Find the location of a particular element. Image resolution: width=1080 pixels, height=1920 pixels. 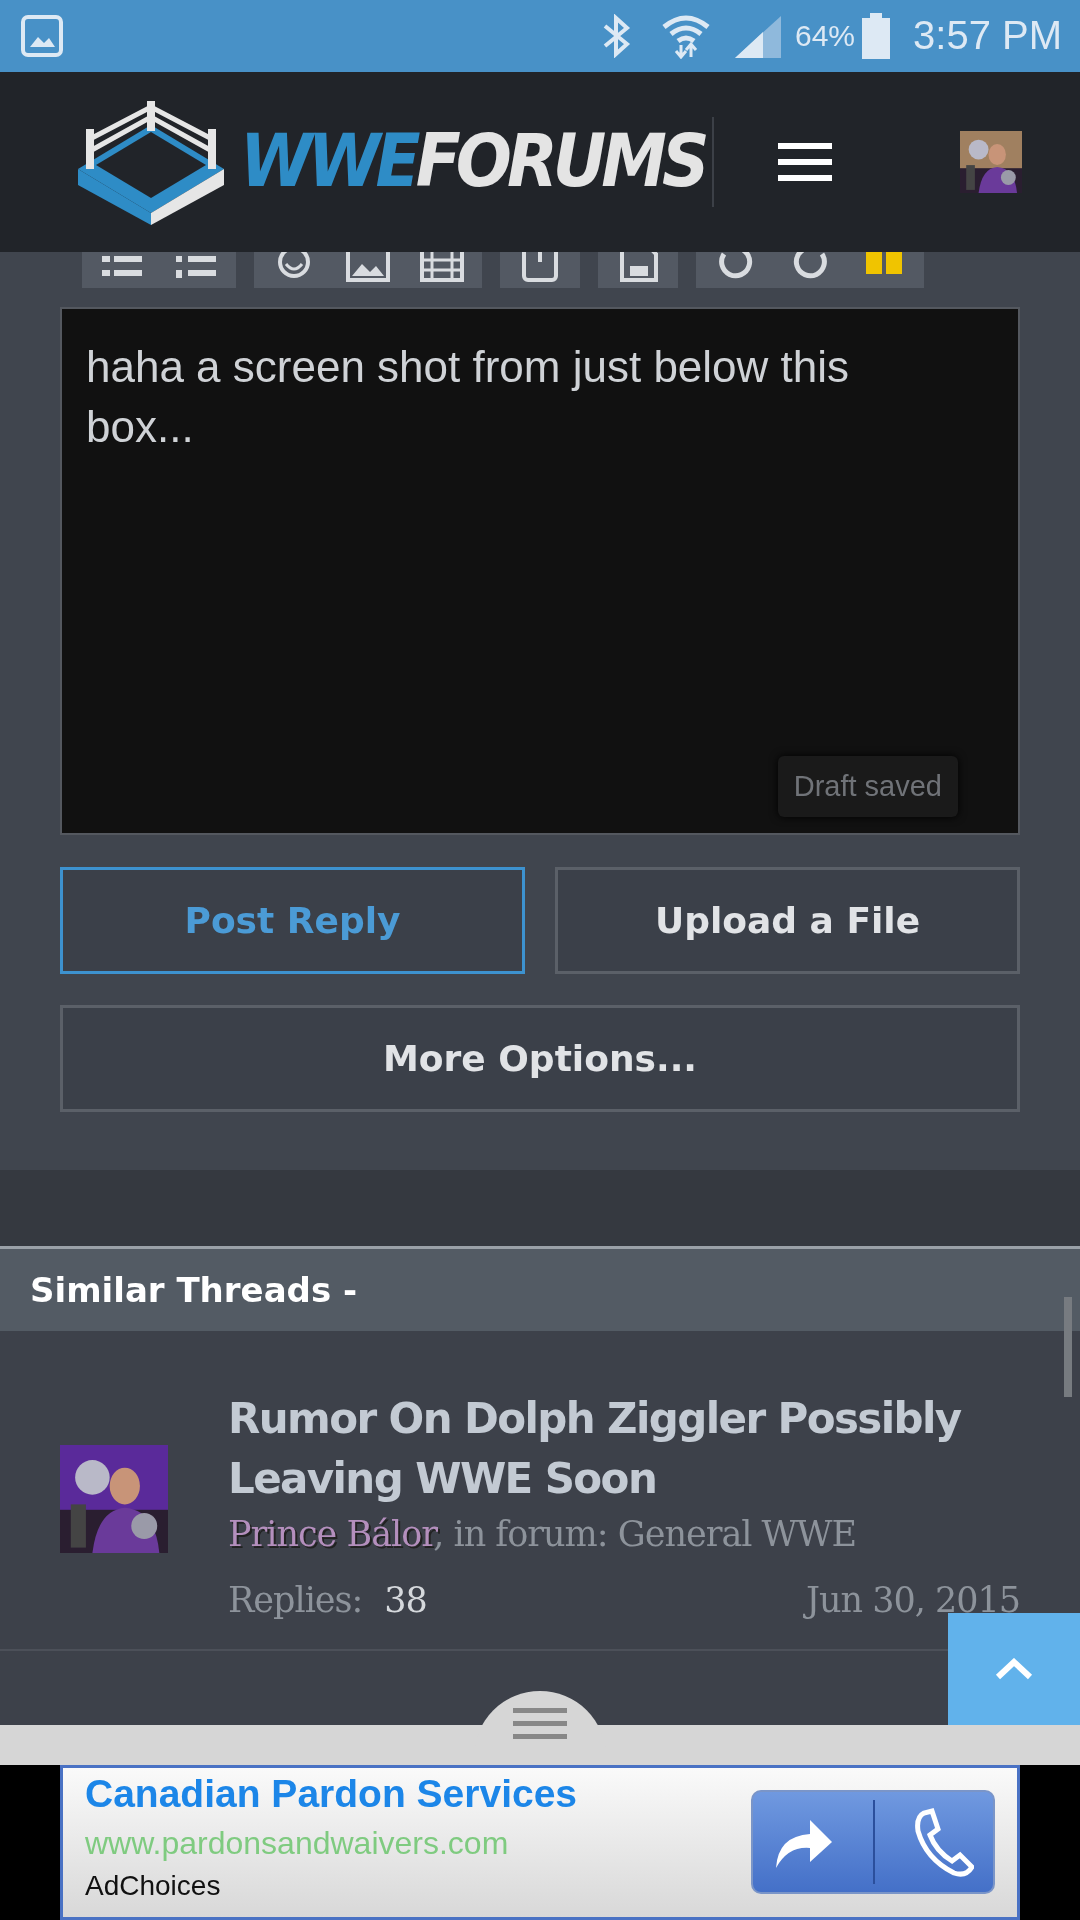

battery-percentage: 64% is located at coordinates (825, 35).